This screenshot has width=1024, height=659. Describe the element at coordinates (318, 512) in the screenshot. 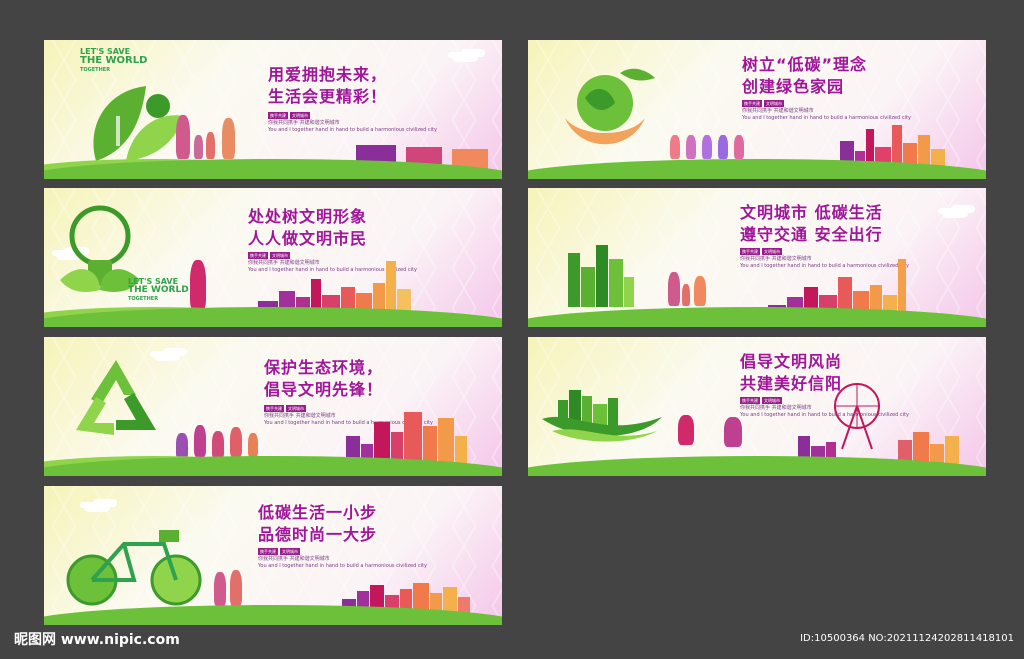

I see `headline-line-1: 低碳生活一小步` at that location.